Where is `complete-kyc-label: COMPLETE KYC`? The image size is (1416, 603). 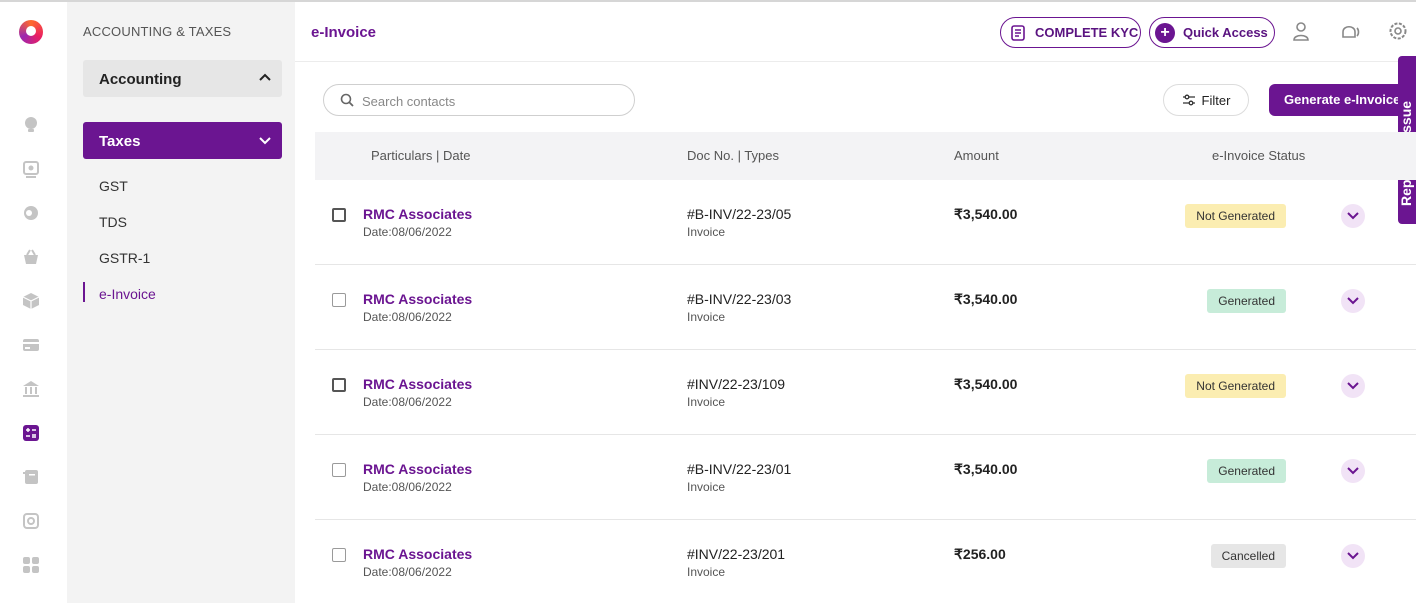
complete-kyc-label: COMPLETE KYC is located at coordinates (1087, 32).